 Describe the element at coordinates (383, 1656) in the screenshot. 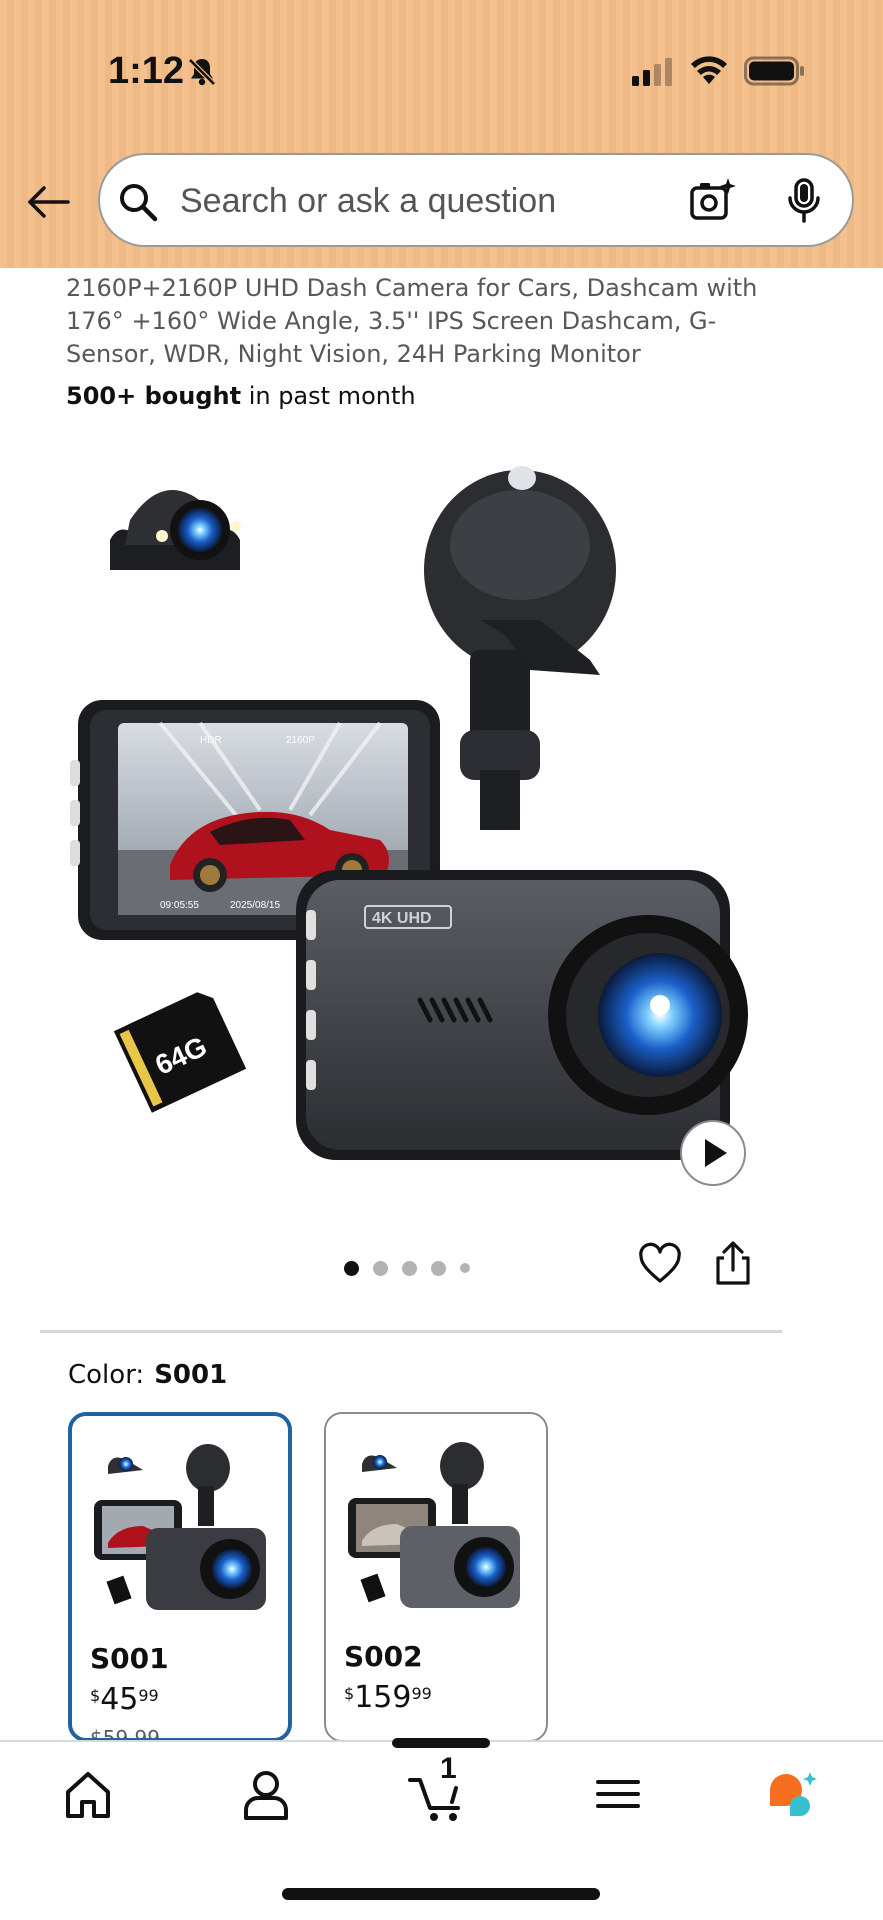

I see `variant-name: S002` at that location.